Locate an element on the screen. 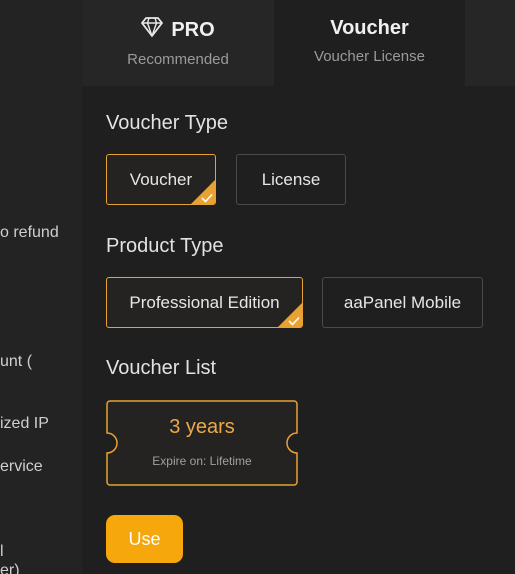 The height and width of the screenshot is (574, 515). voucher-type-option-license: License is located at coordinates (291, 179).